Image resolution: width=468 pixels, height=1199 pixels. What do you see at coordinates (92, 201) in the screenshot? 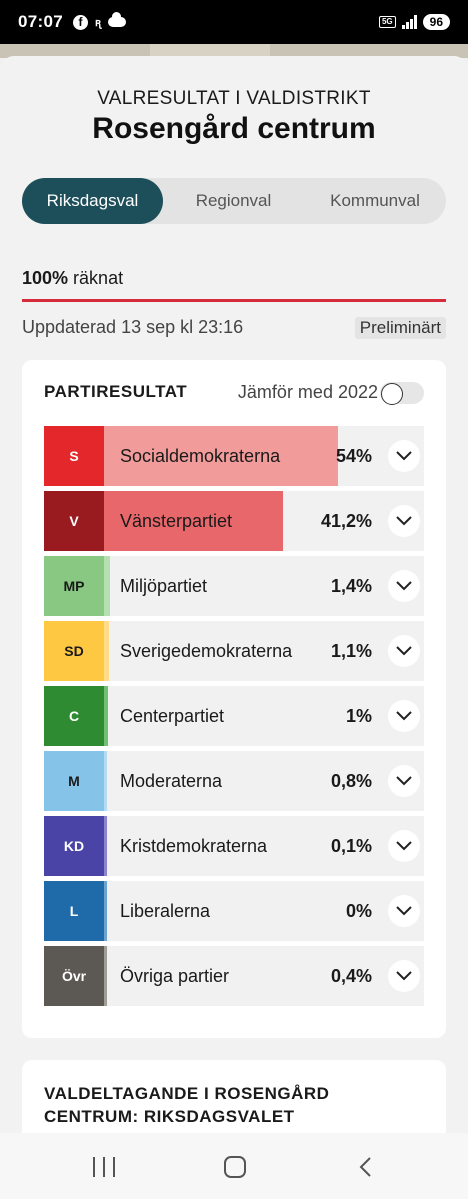
I see `tab-riksdagsval: Riksdagsval` at bounding box center [92, 201].